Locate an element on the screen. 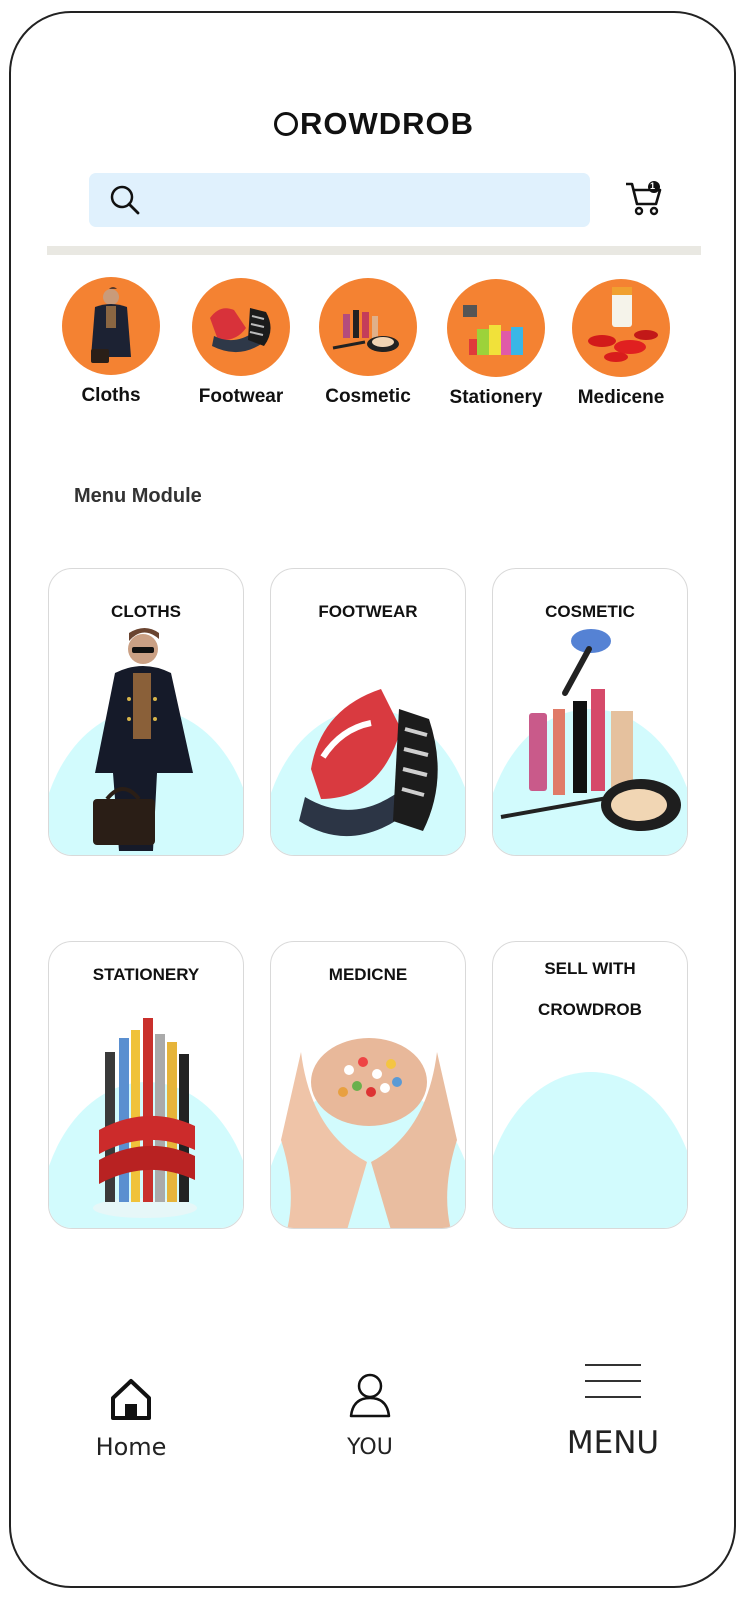  category-stationery: Stationery is located at coordinates (496, 344).